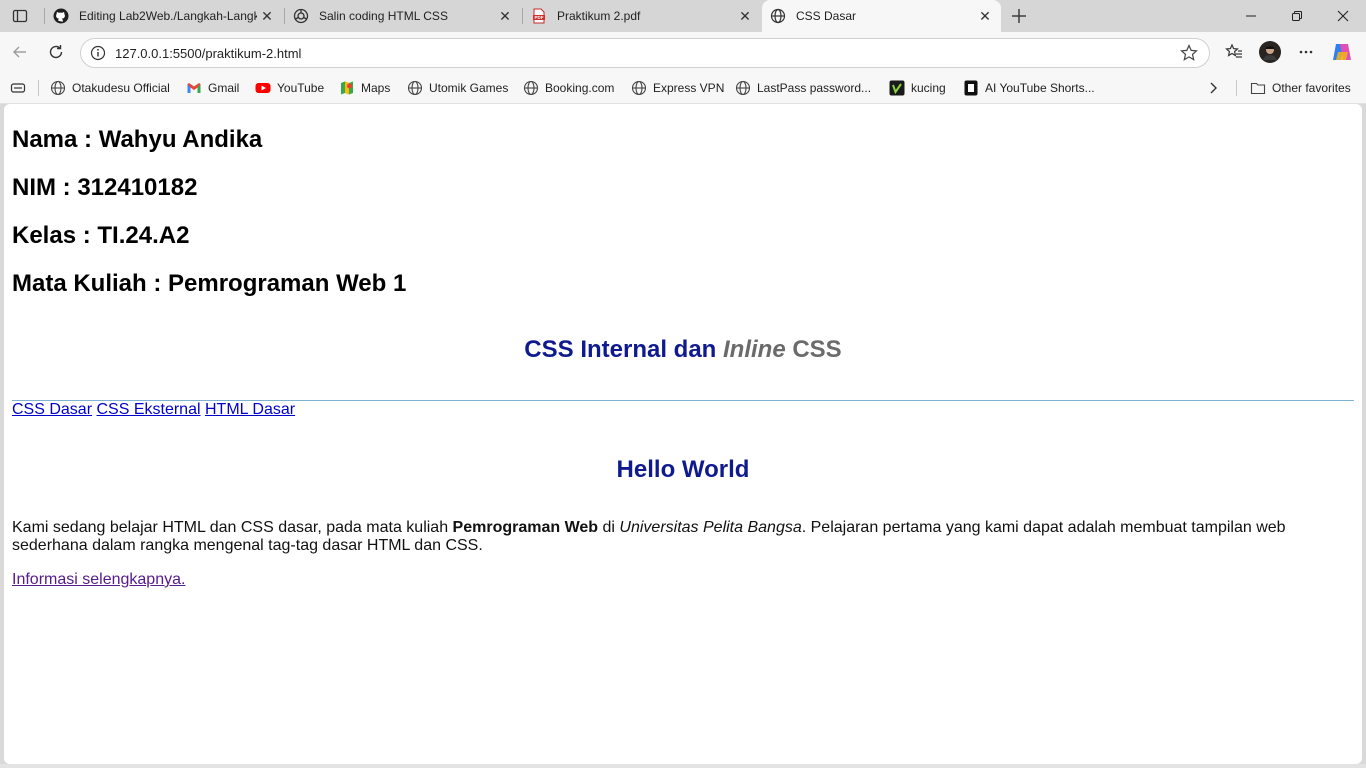 The image size is (1366, 768). Describe the element at coordinates (689, 88) in the screenshot. I see `bookmark-label: Express VPN` at that location.